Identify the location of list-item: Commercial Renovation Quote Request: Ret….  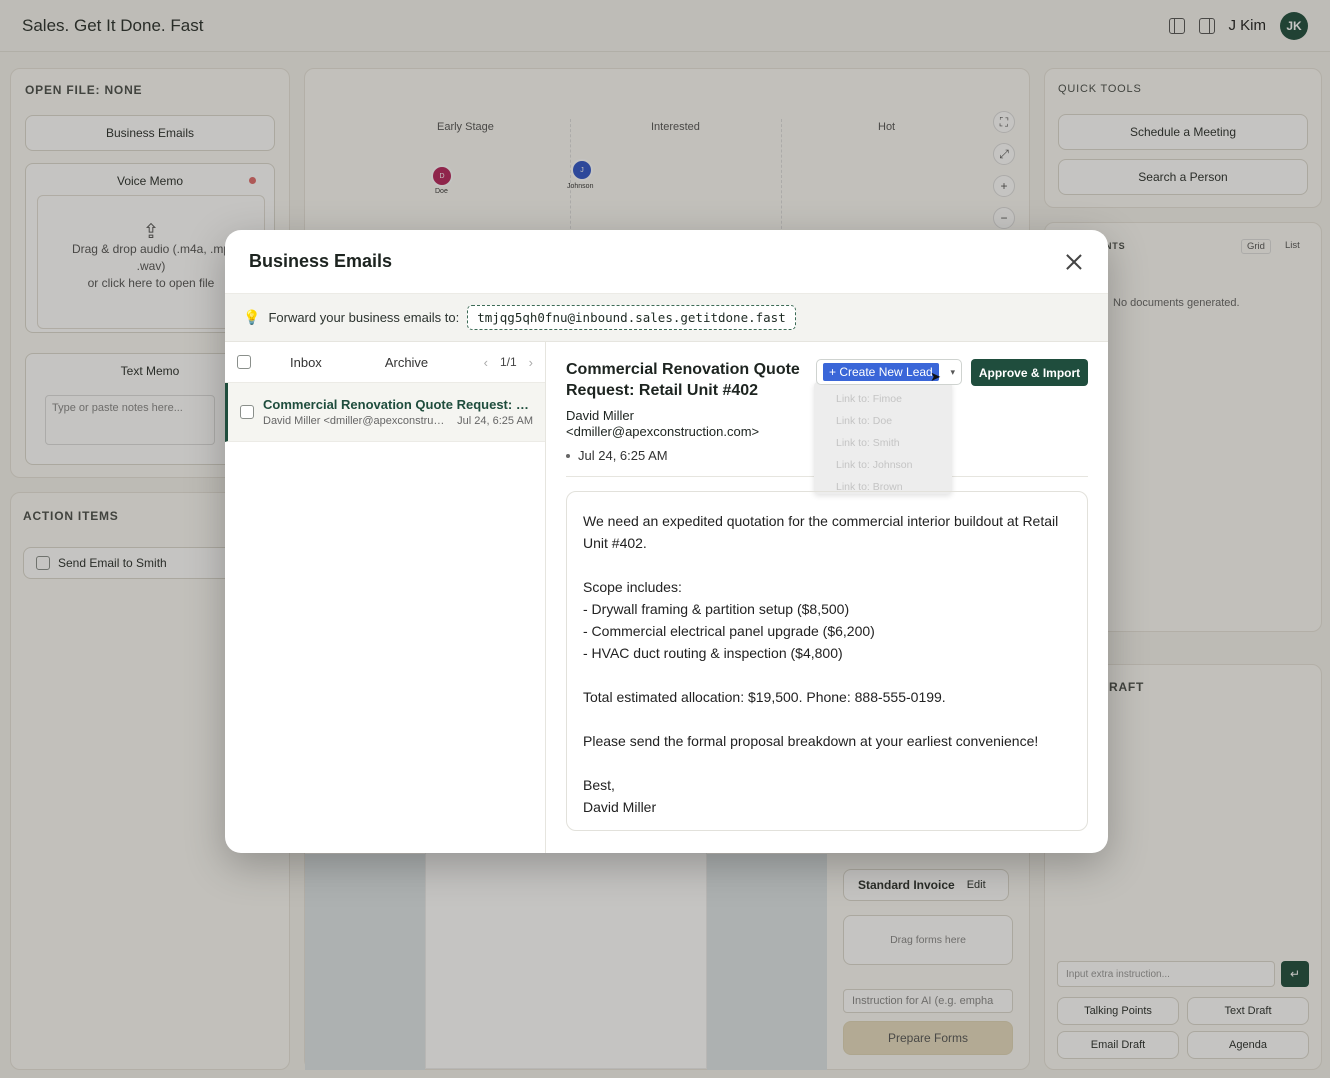
(385, 412).